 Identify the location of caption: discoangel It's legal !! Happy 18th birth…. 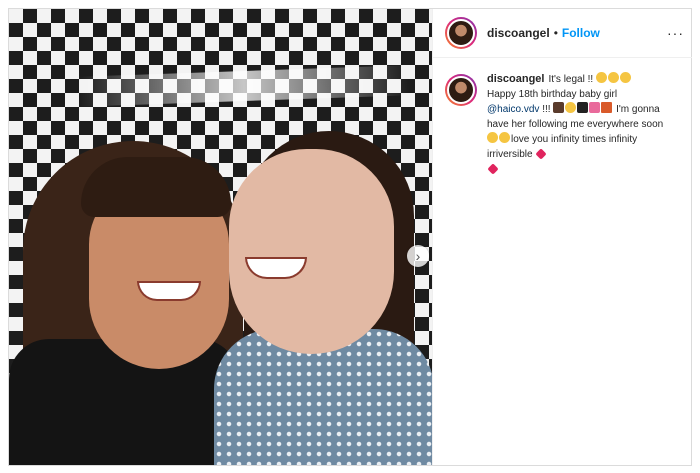
(562, 117).